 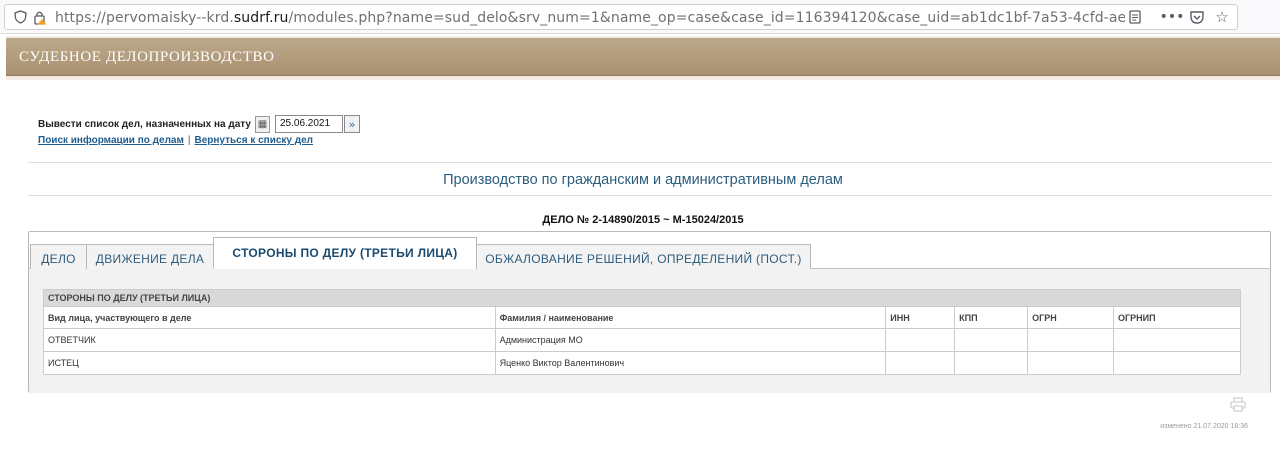 What do you see at coordinates (1222, 17) in the screenshot?
I see `bookmark-star-icon: ☆` at bounding box center [1222, 17].